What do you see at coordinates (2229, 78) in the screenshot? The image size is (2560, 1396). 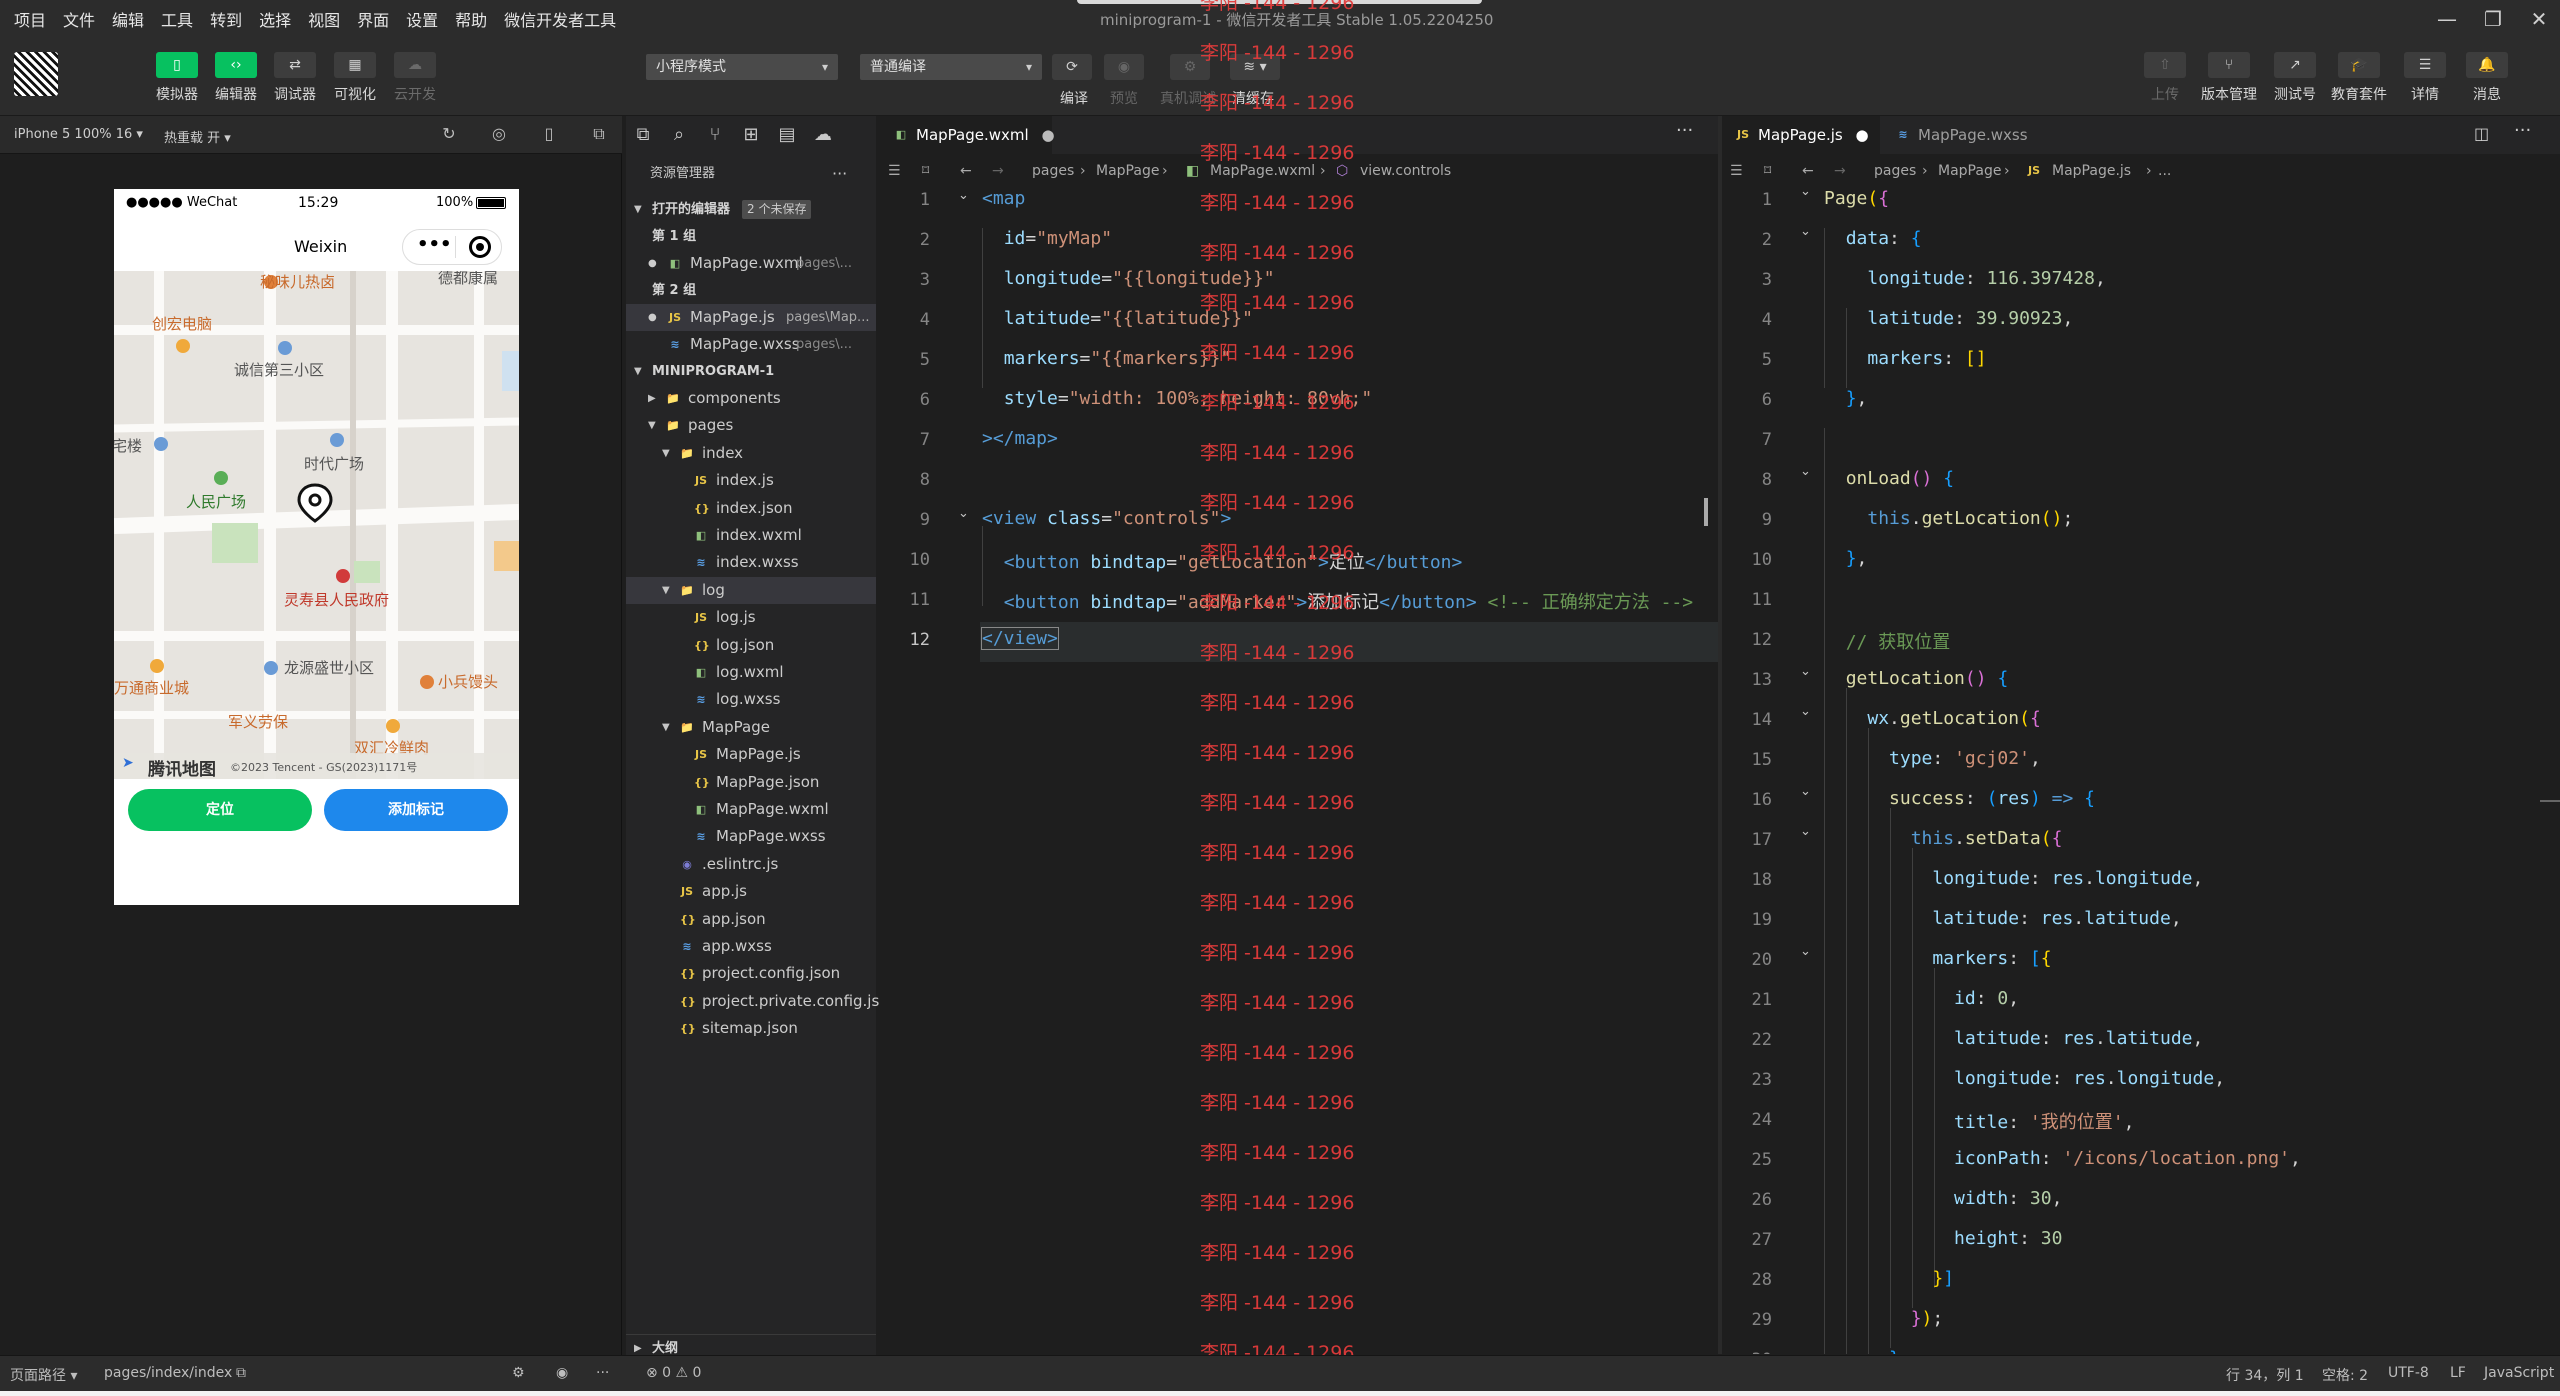 I see `toolbar-right-button-1: ⑂ 版本管理` at bounding box center [2229, 78].